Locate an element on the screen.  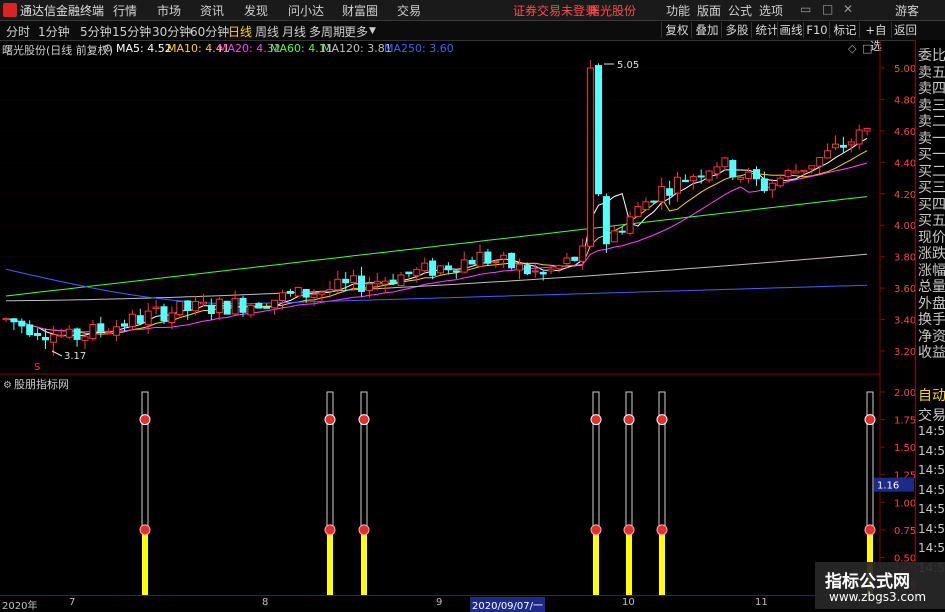
menu-item-formula: 公式 is located at coordinates (740, 10).